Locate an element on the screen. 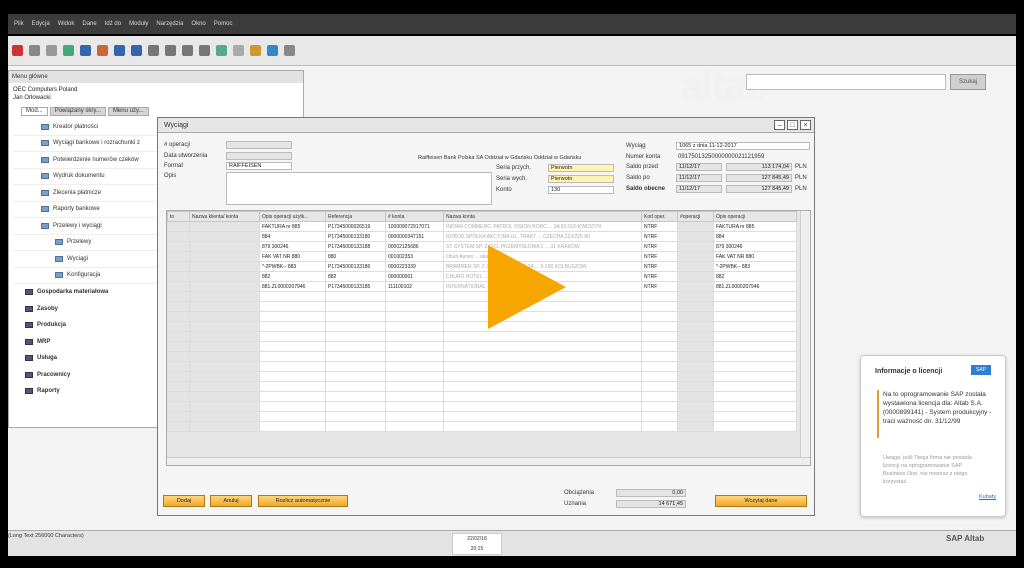 The height and width of the screenshot is (568, 1024). table-cell: 879 300246 is located at coordinates (755, 246).